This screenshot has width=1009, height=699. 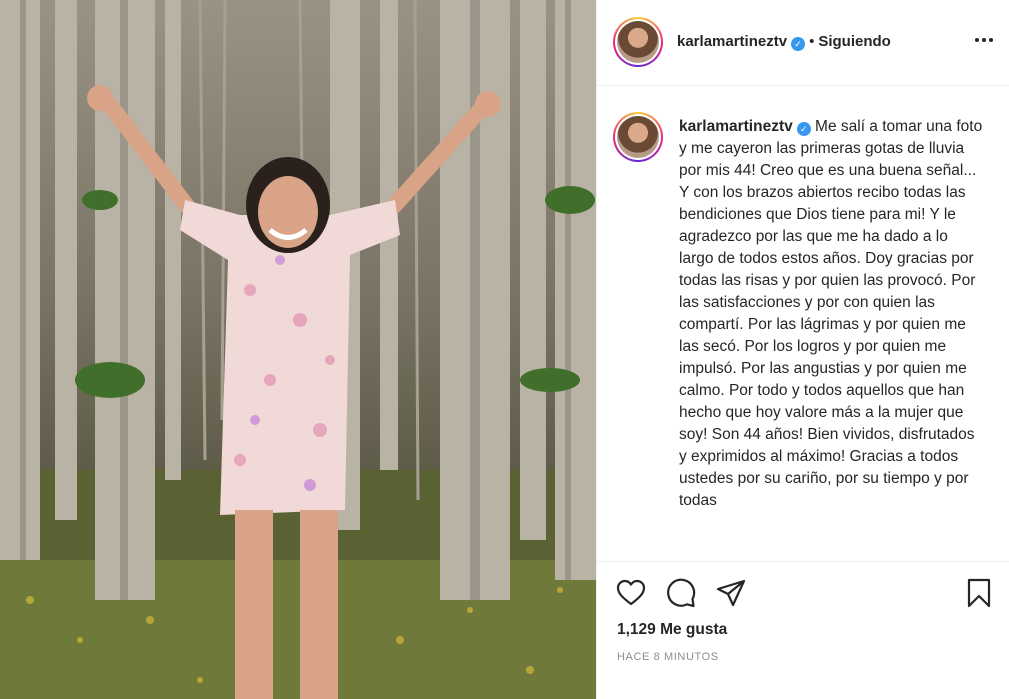 I want to click on header-user-line: karlamartineztv ✓ • Siguiendo, so click(x=784, y=42).